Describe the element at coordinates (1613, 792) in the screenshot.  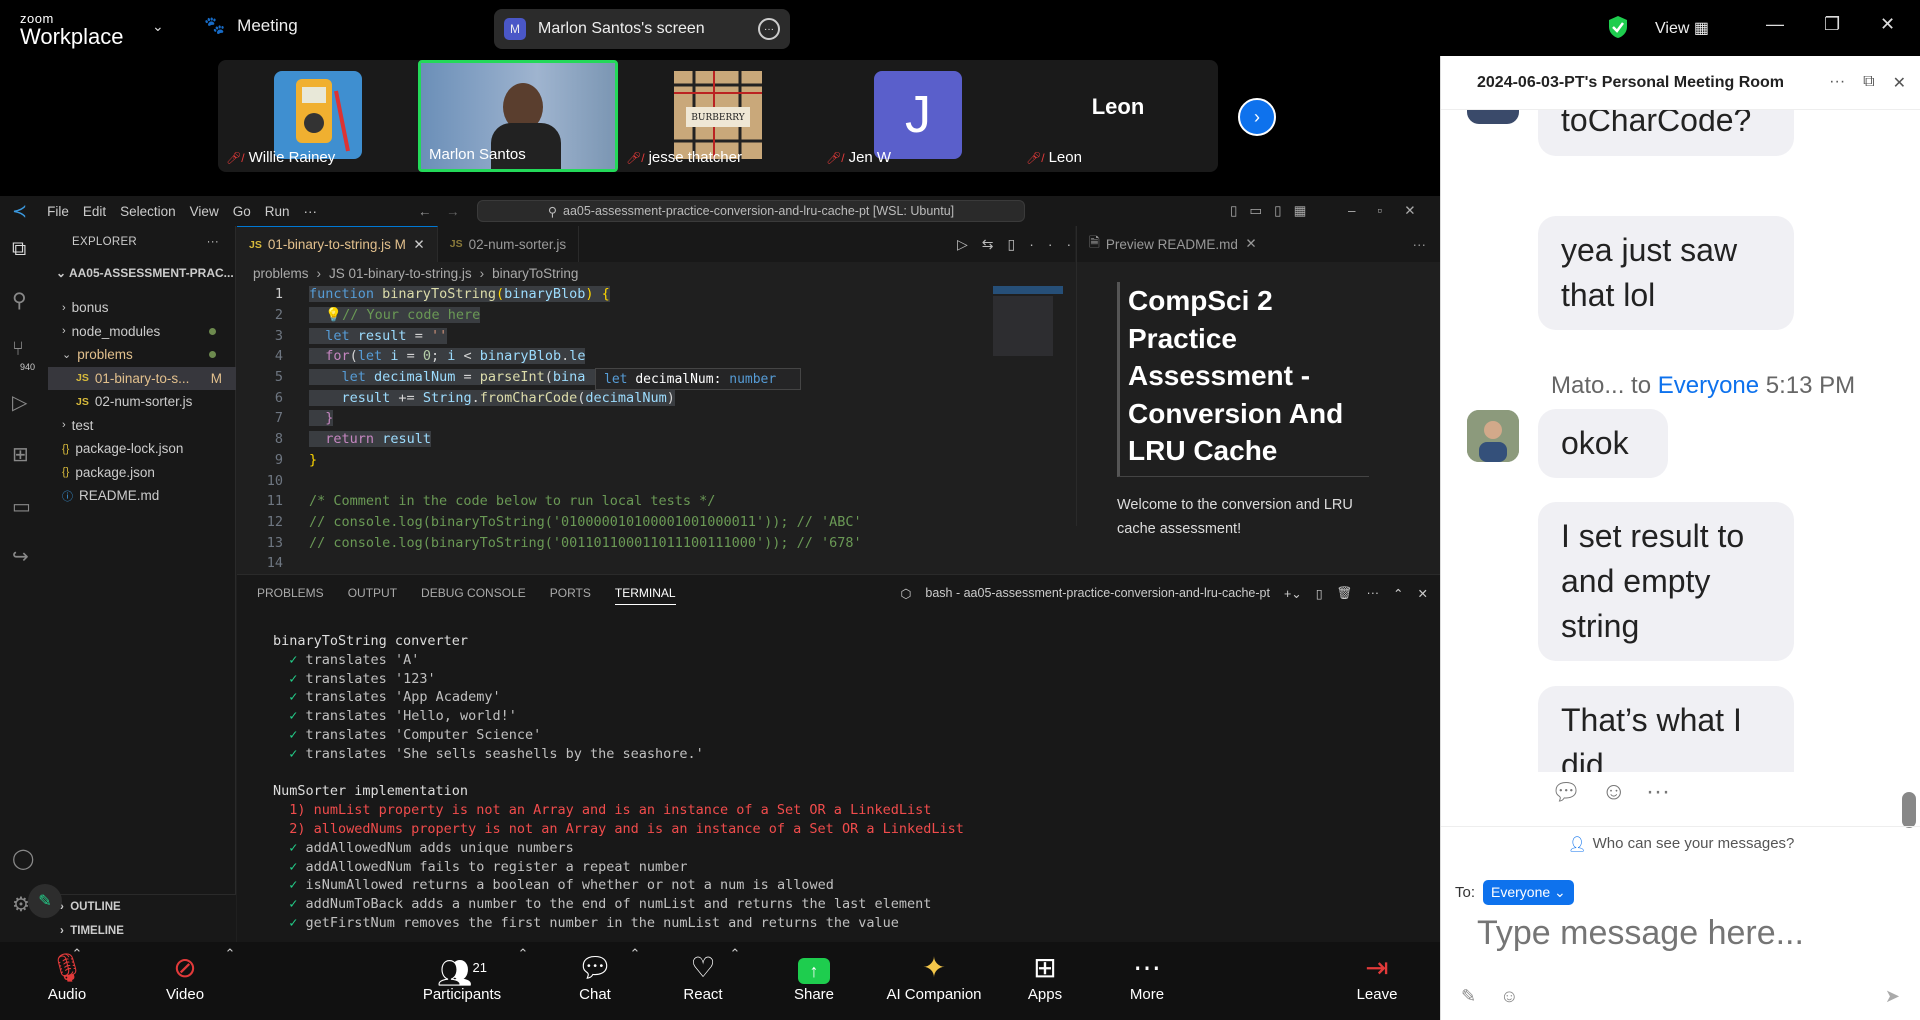
I see `emoji-react-icon: ☺` at that location.